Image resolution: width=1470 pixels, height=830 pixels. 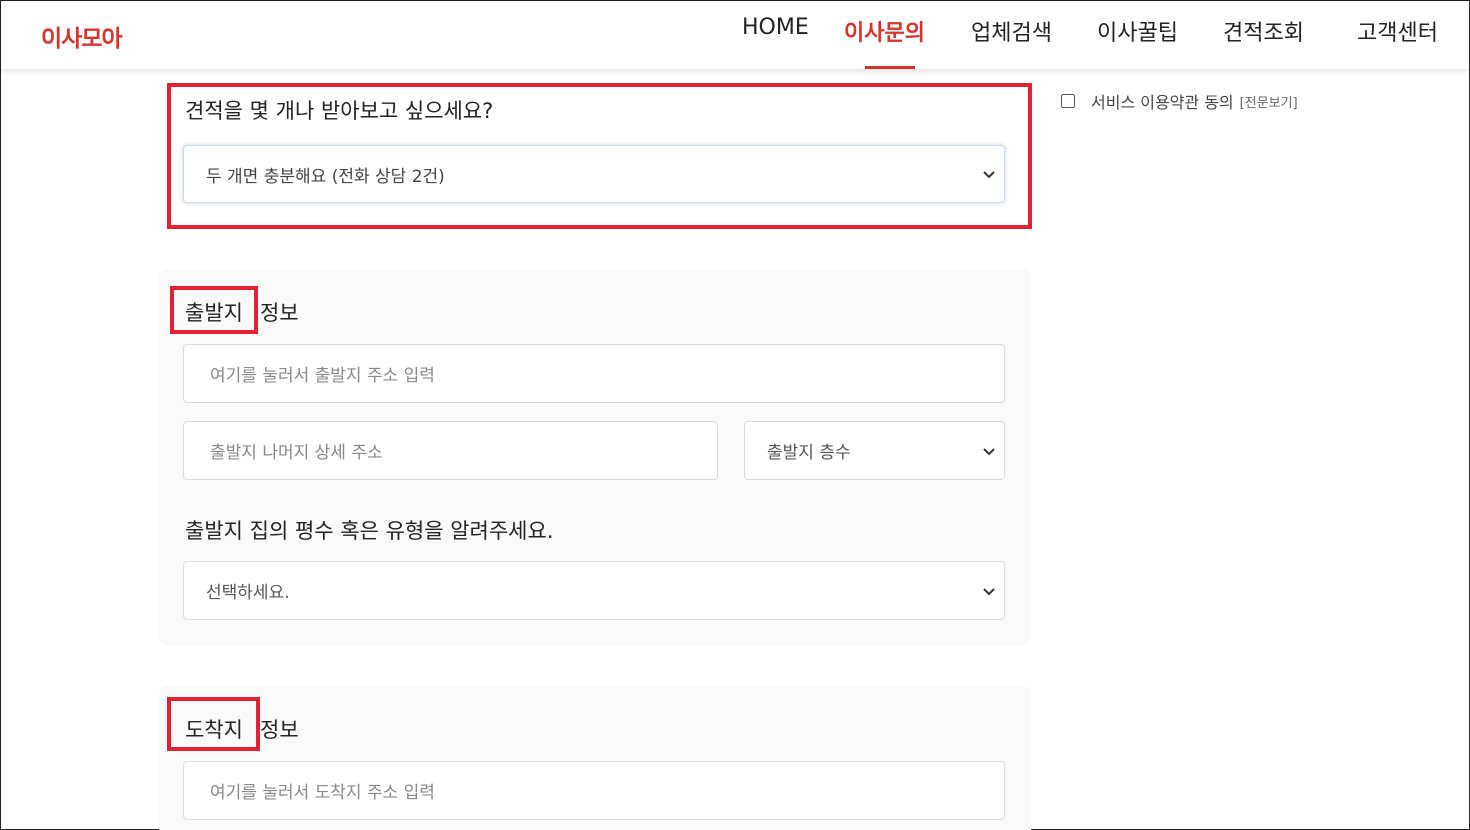 What do you see at coordinates (594, 174) in the screenshot?
I see `quote-count-select: 두 개면 충분해요 (전화 상담 2건)` at bounding box center [594, 174].